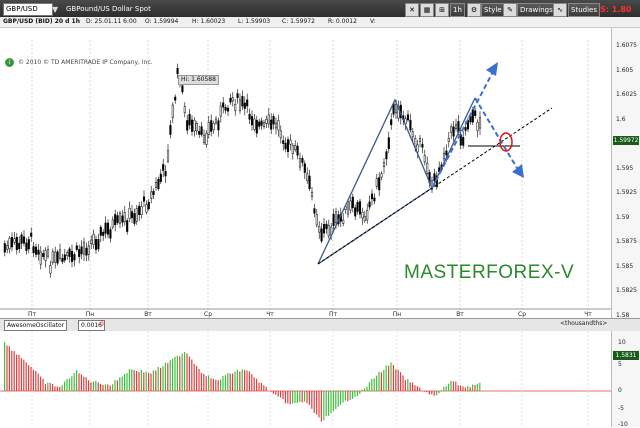  I want to click on day-label: Пт, so click(32, 314).